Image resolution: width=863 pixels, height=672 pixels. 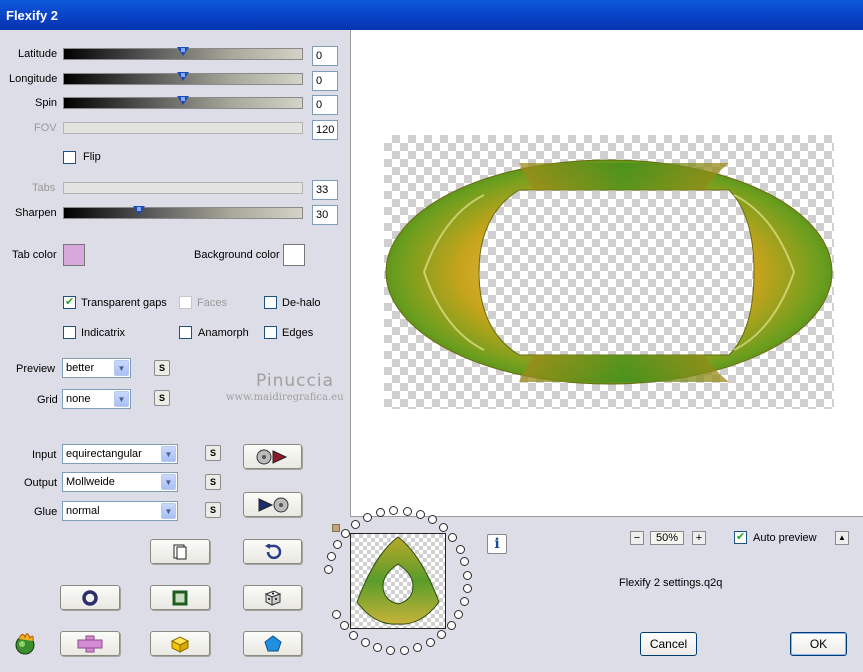 What do you see at coordinates (38, 54) in the screenshot?
I see `latitude-label: Latitude` at bounding box center [38, 54].